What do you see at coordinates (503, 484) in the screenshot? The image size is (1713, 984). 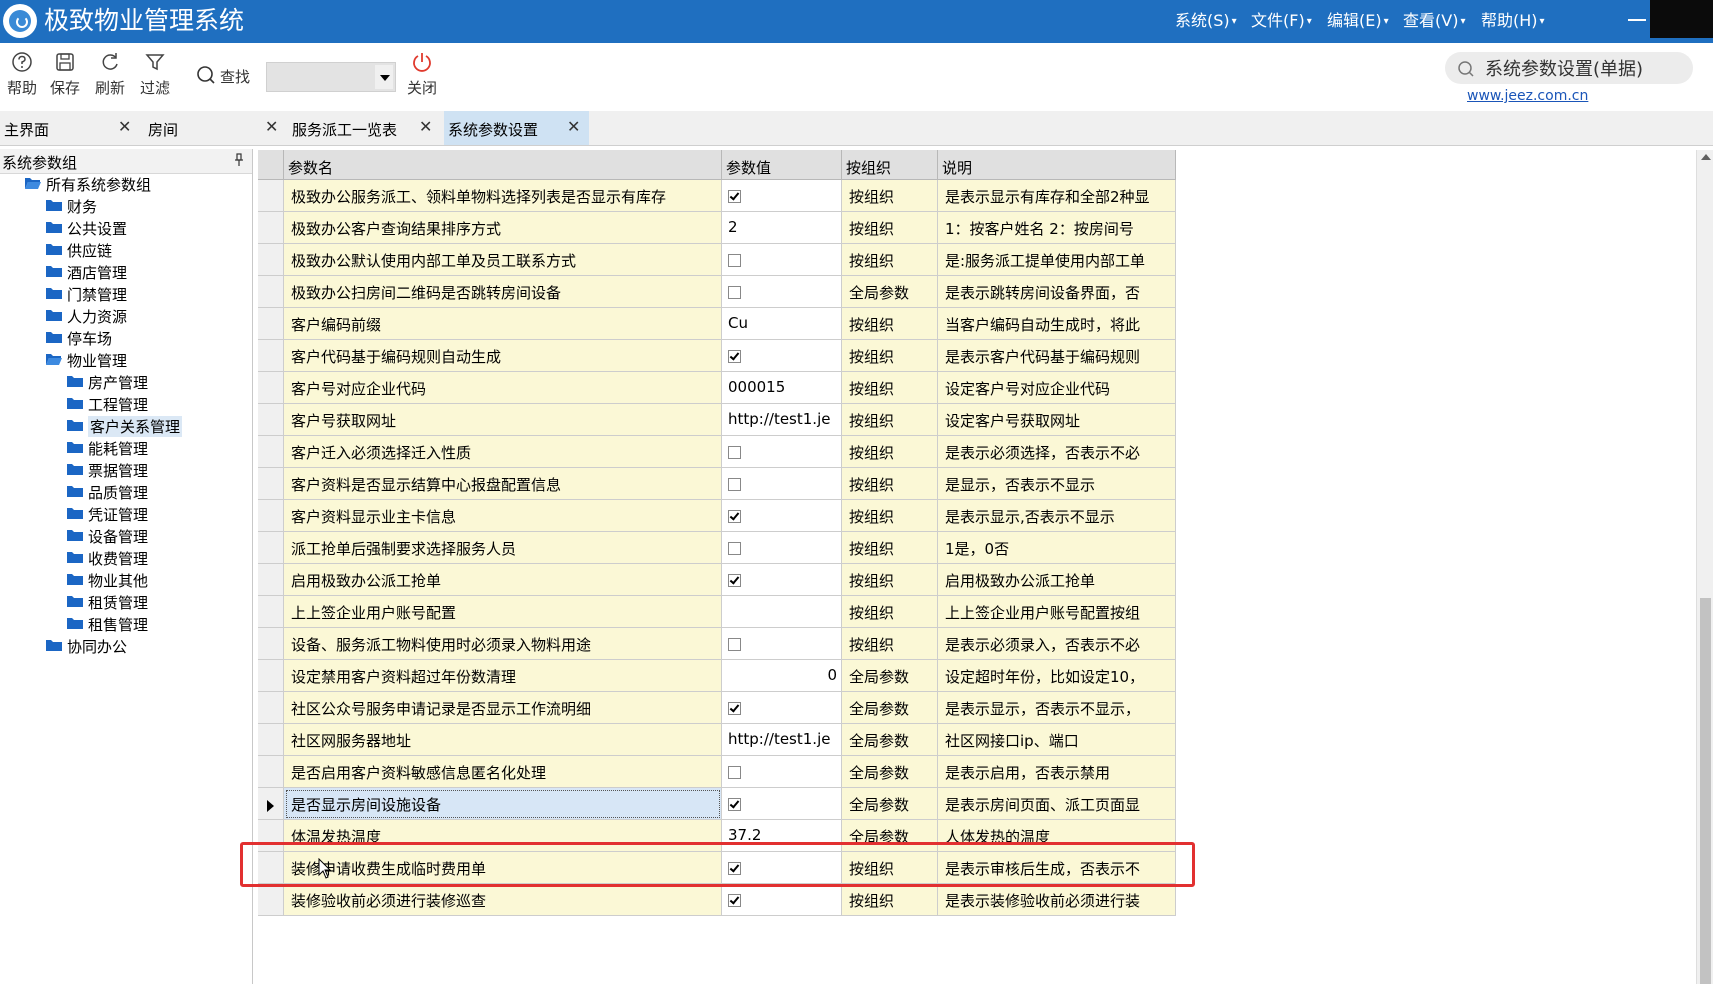 I see `param-name-cell: 客户资料是否显示结算中心报盘配置信息` at bounding box center [503, 484].